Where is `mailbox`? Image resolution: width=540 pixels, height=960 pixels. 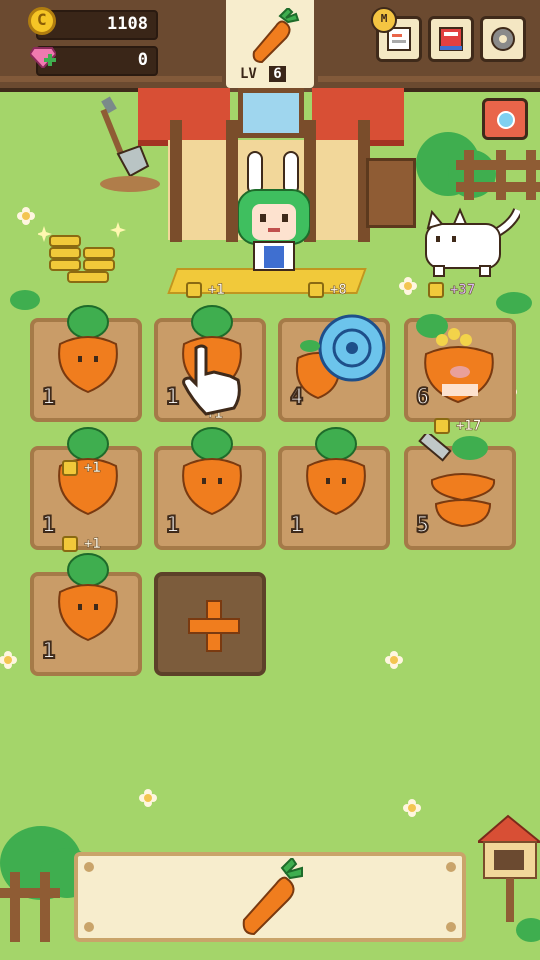 mailbox is located at coordinates (509, 867).